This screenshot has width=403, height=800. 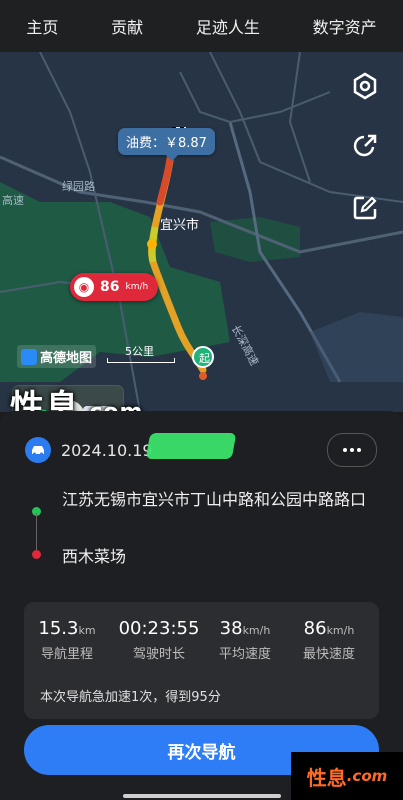 What do you see at coordinates (130, 697) in the screenshot?
I see `driving-score-note: 本次导航急加速1次，得到95分` at bounding box center [130, 697].